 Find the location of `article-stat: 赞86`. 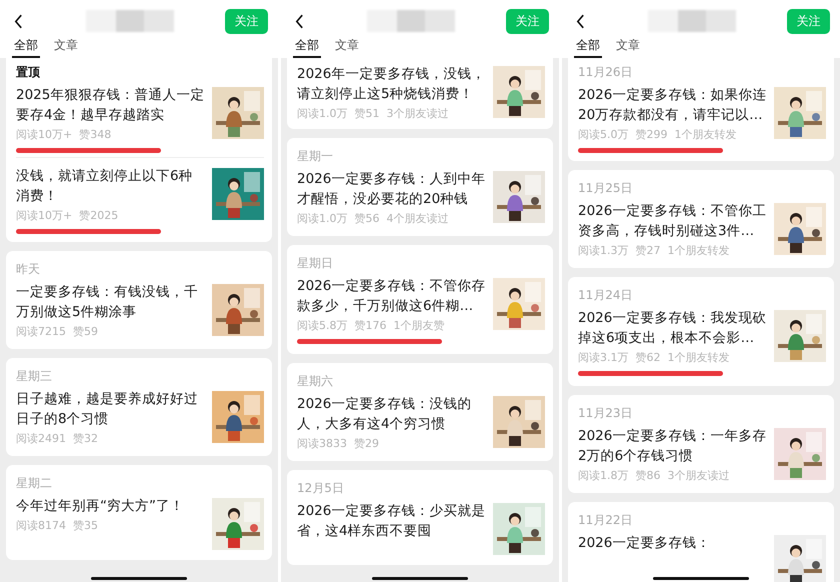

article-stat: 赞86 is located at coordinates (648, 475).